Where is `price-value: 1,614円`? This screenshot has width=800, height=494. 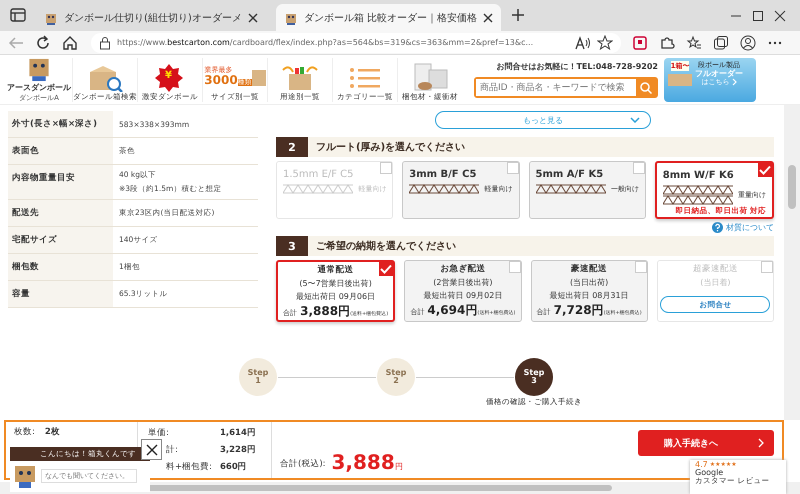 price-value: 1,614円 is located at coordinates (238, 432).